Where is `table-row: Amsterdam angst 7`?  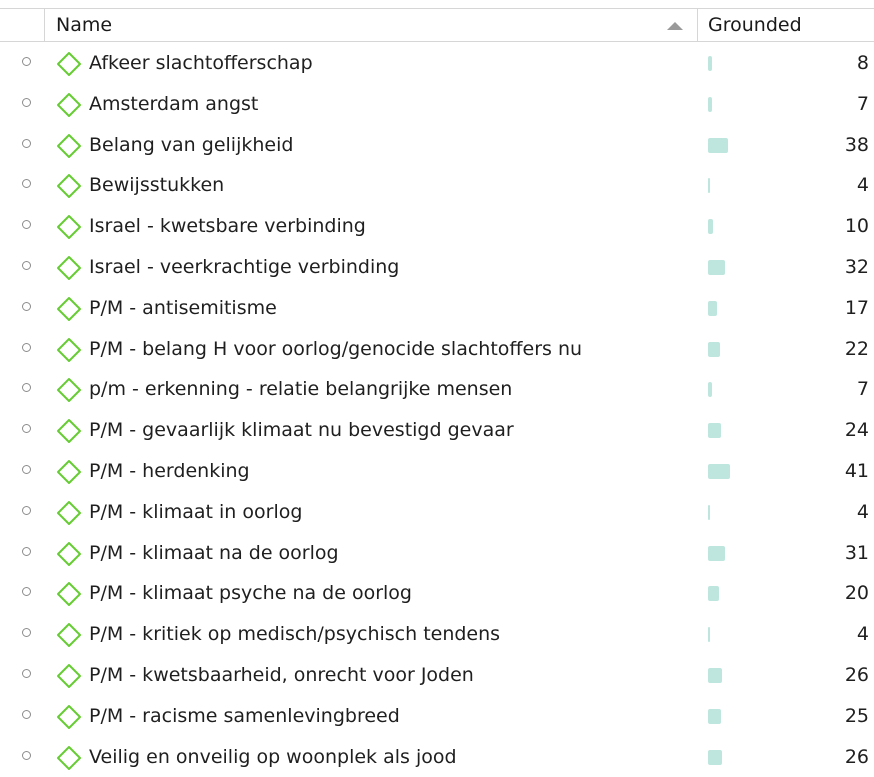 table-row: Amsterdam angst 7 is located at coordinates (437, 104).